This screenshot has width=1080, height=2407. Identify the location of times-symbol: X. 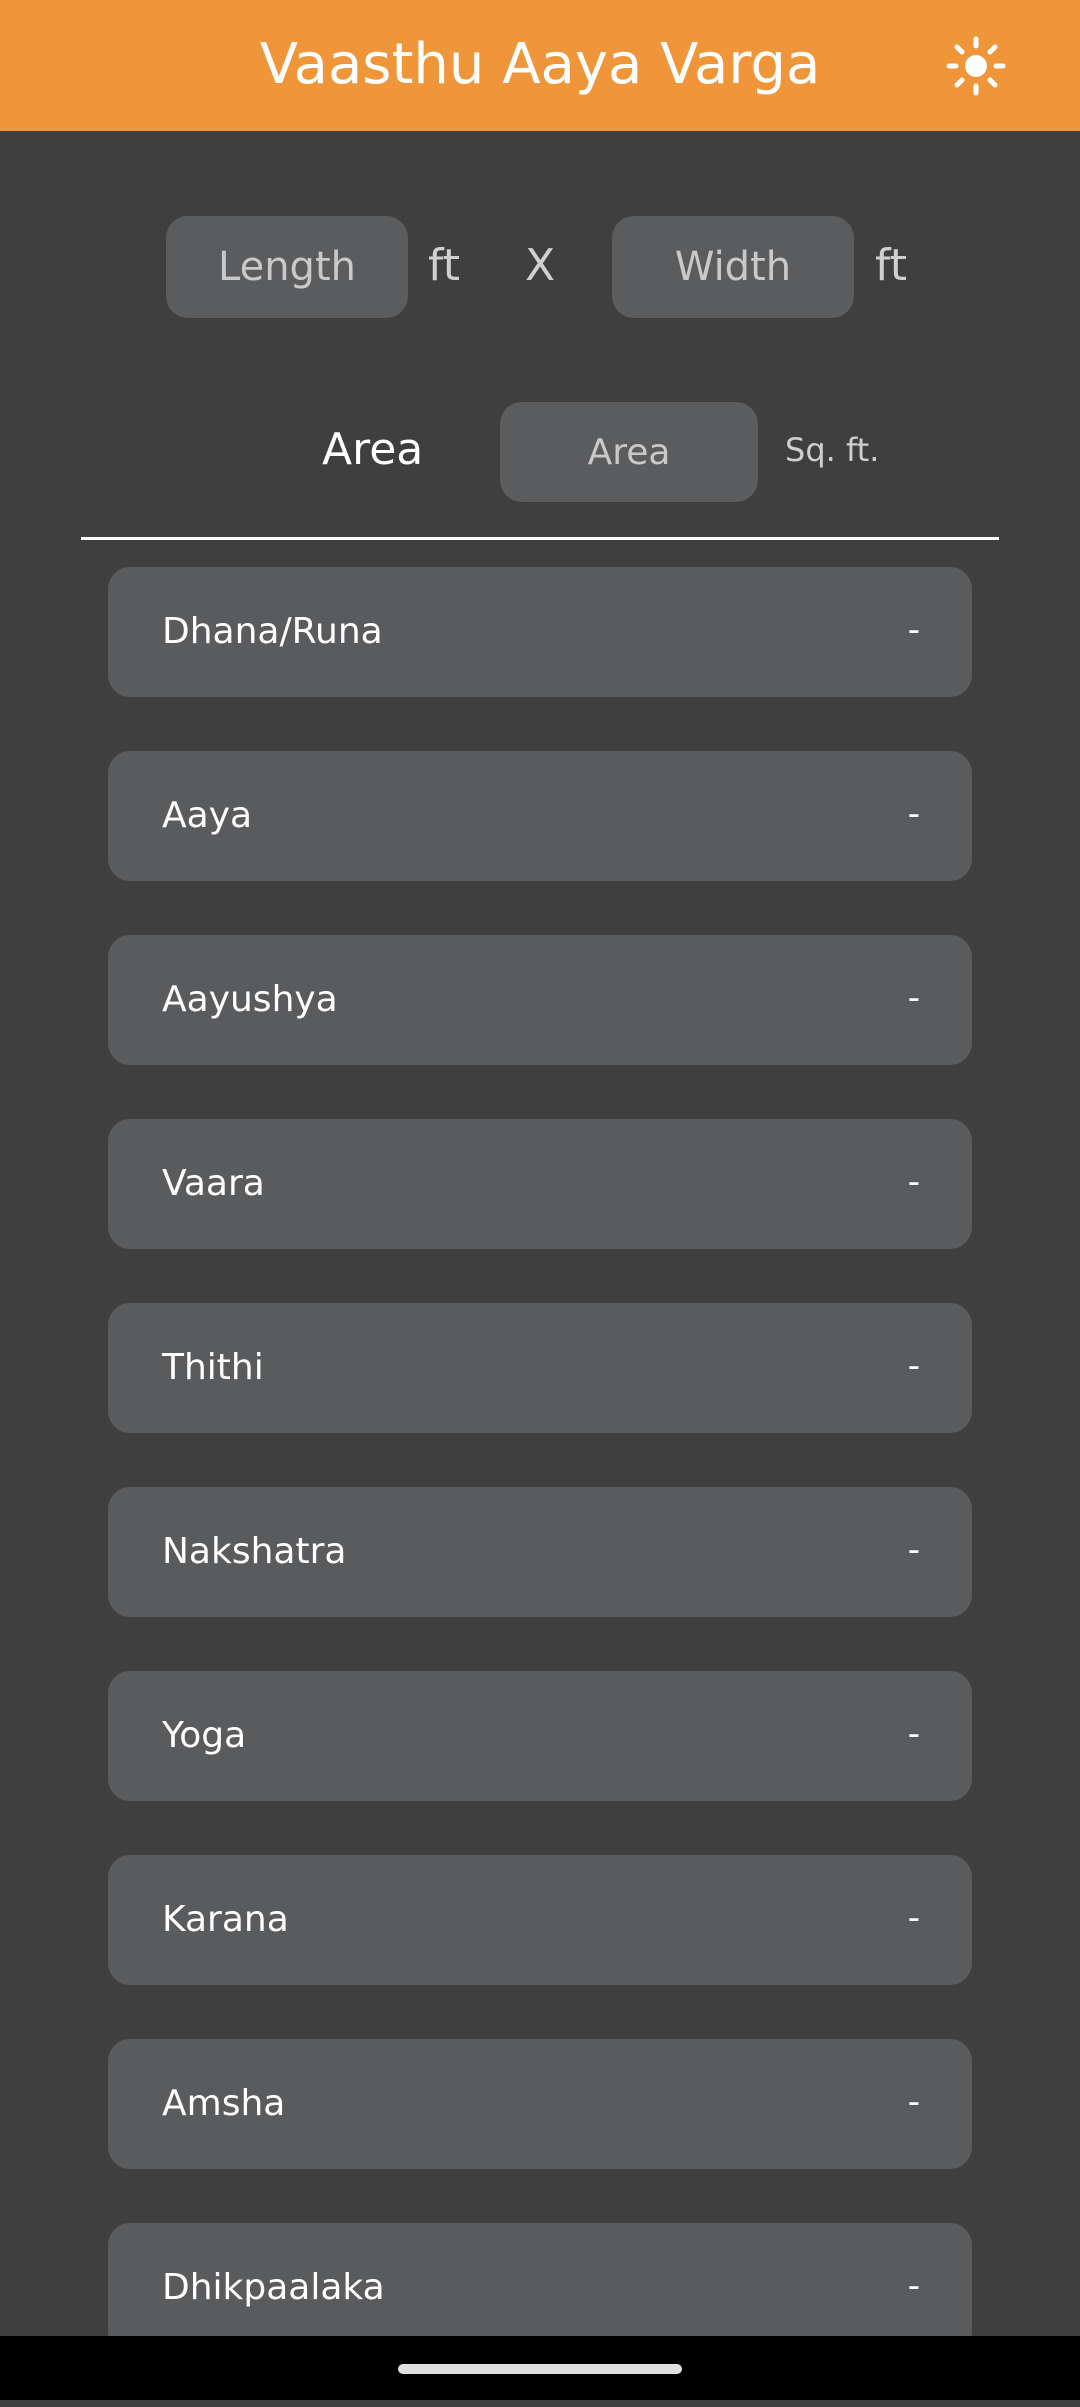
(540, 265).